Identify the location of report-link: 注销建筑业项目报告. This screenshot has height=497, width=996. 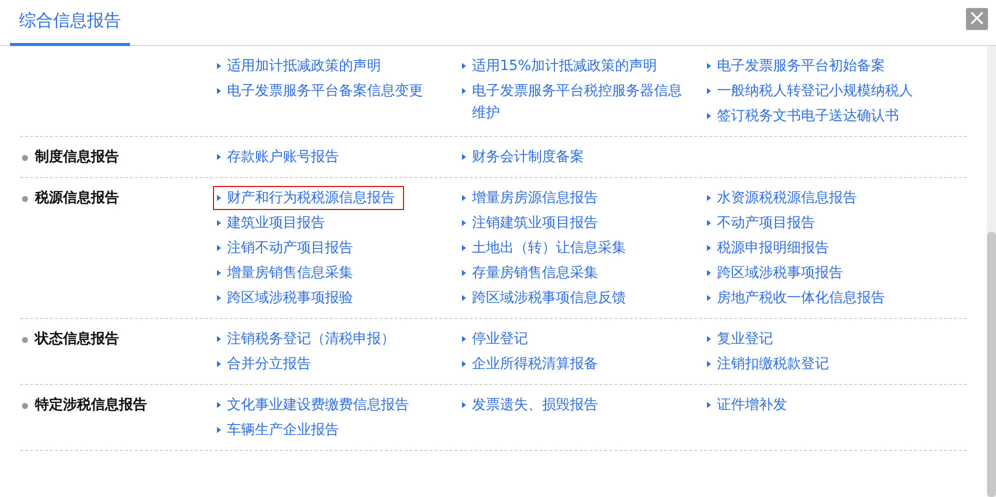
(530, 223).